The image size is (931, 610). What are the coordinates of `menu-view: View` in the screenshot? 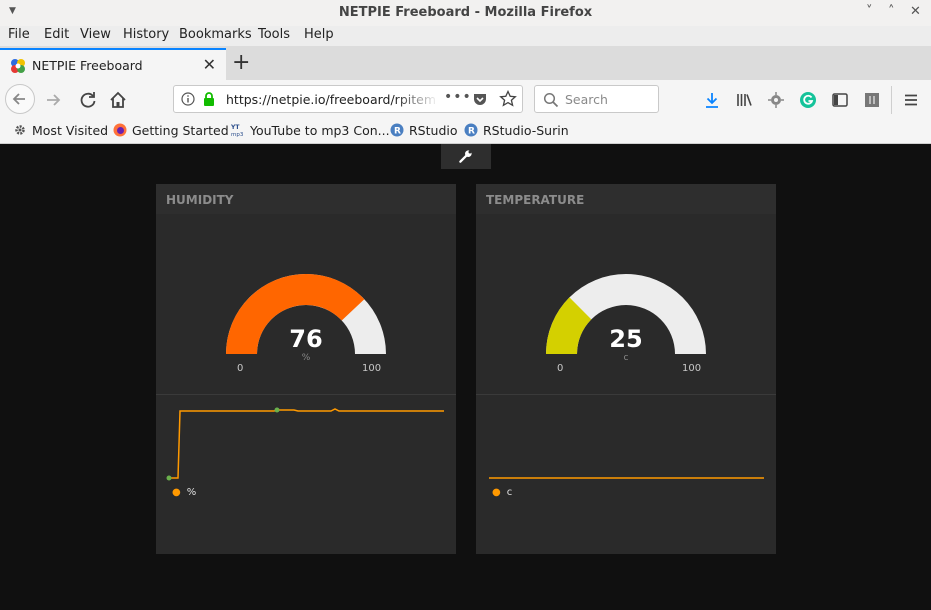 It's located at (95, 34).